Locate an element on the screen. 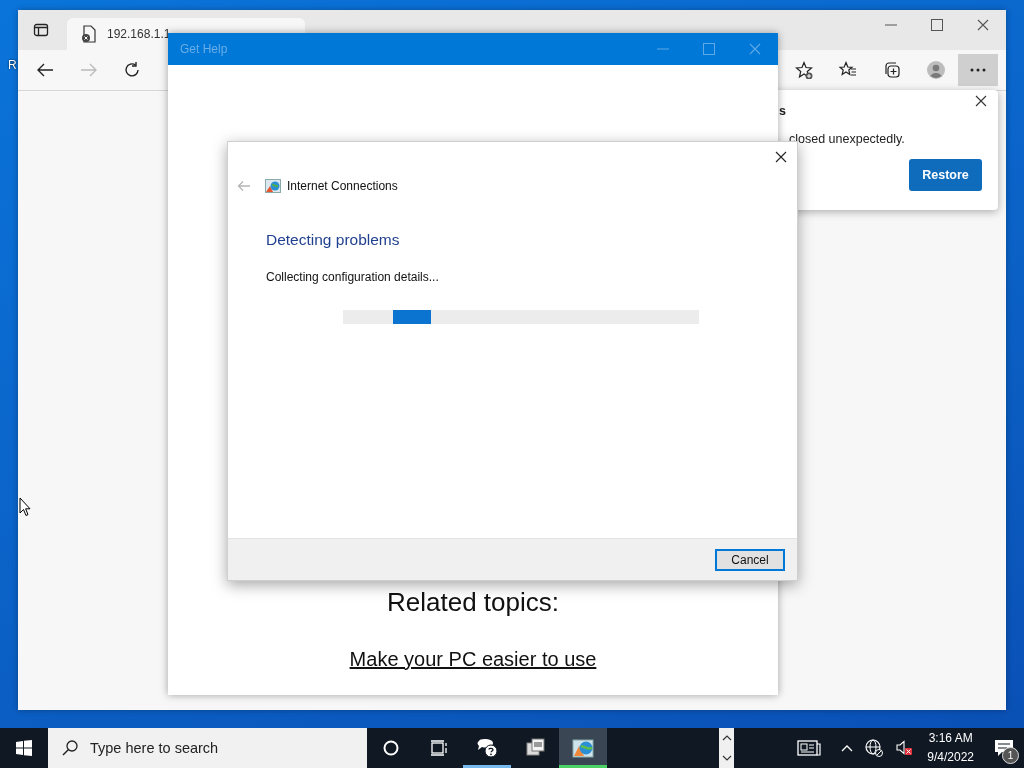 Image resolution: width=1024 pixels, height=768 pixels. notification-badge: 1 is located at coordinates (1010, 755).